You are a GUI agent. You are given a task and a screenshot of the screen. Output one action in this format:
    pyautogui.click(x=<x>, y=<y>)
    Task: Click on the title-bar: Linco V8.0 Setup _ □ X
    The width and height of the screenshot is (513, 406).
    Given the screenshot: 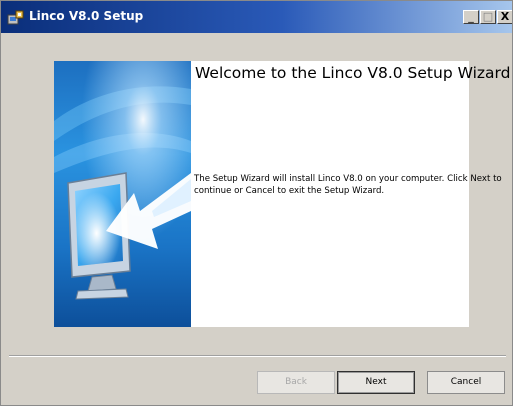 What is the action you would take?
    pyautogui.click(x=256, y=17)
    